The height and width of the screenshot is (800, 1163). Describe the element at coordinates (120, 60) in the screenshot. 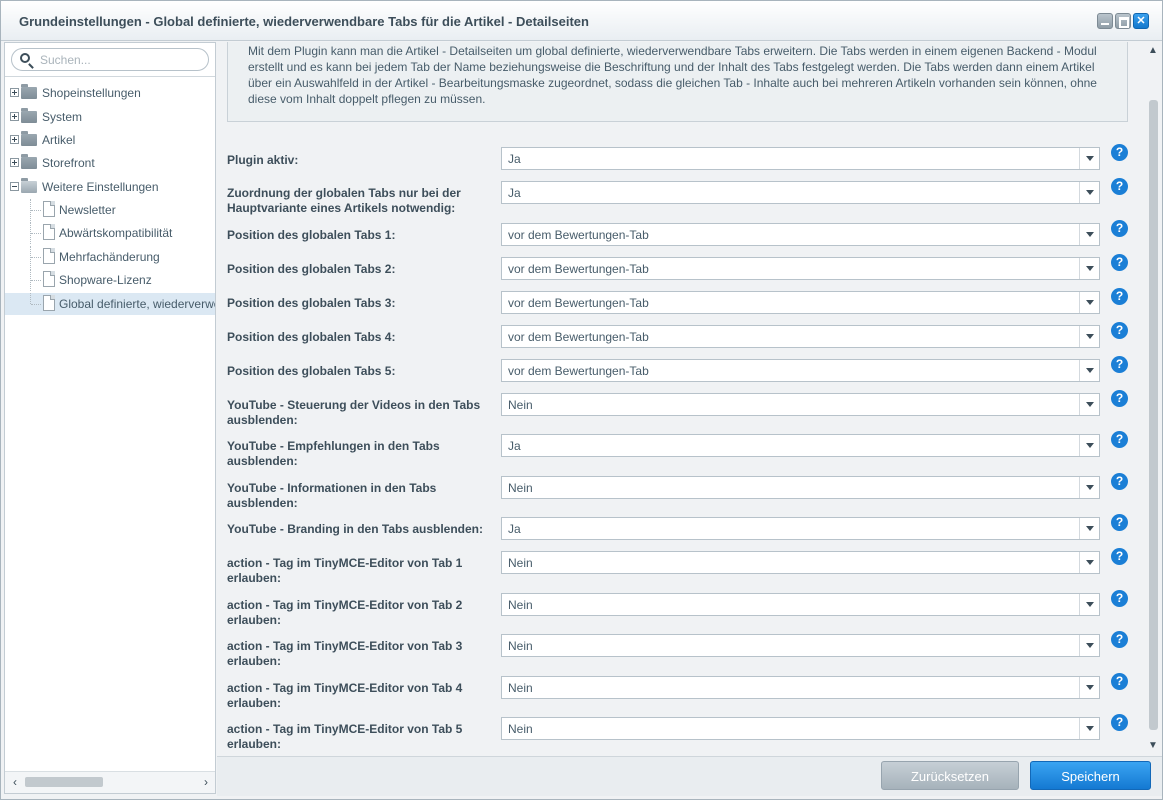

I see `search-input` at that location.